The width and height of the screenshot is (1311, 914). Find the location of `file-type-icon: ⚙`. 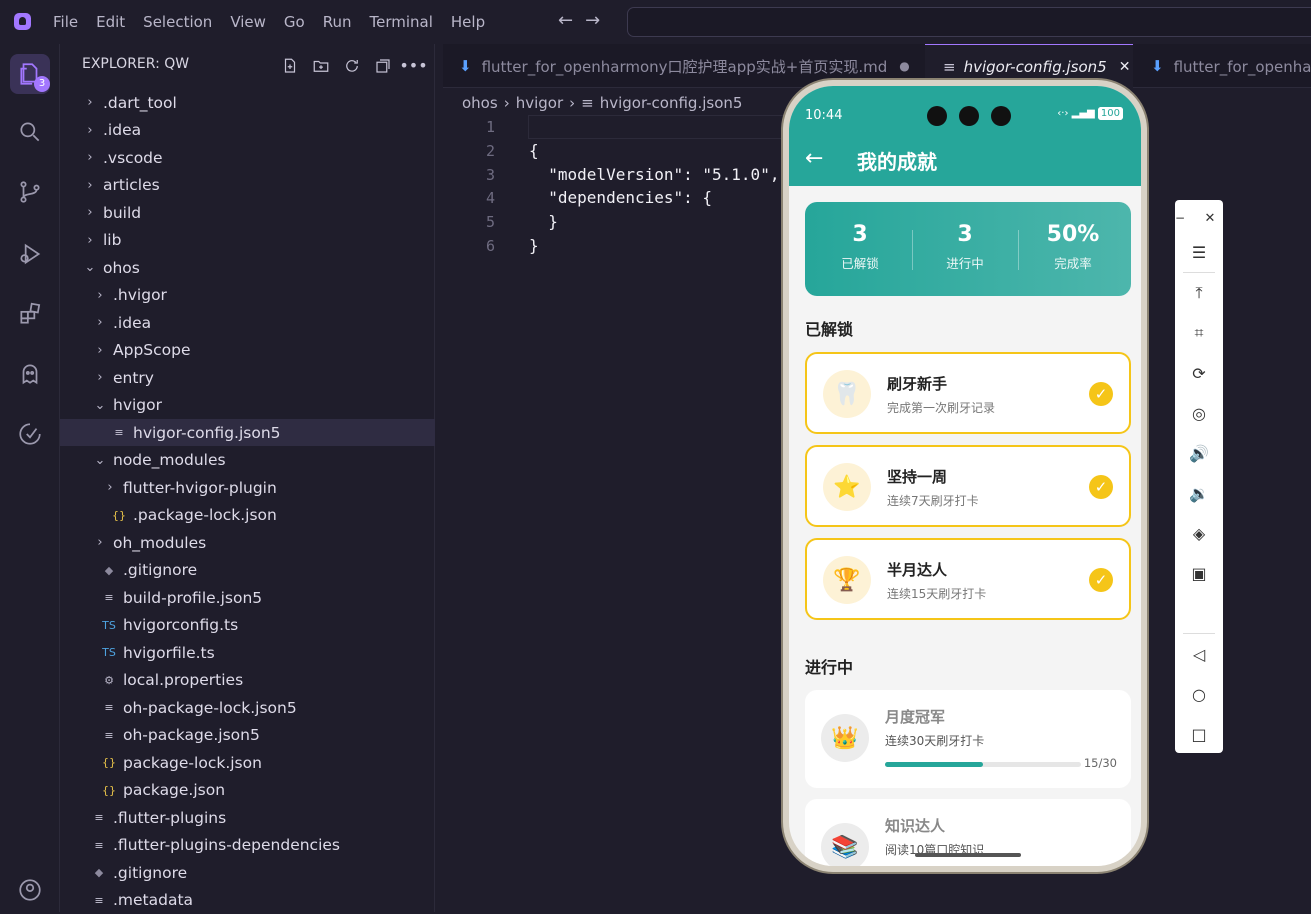

file-type-icon: ⚙ is located at coordinates (109, 680).